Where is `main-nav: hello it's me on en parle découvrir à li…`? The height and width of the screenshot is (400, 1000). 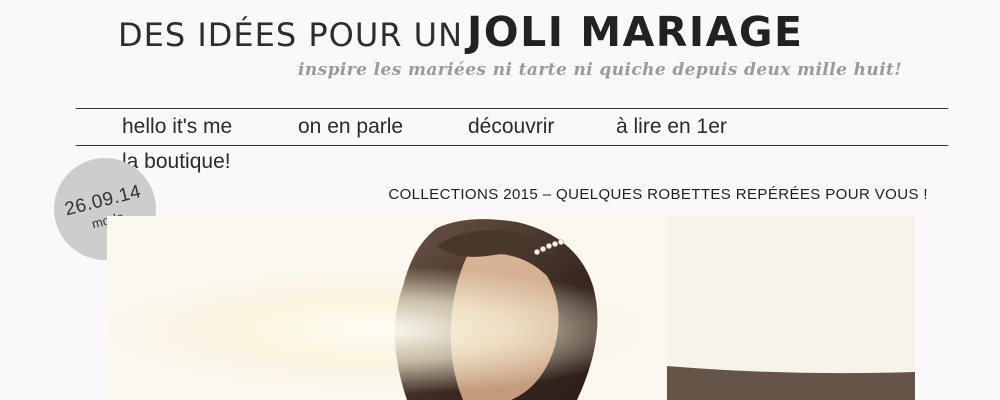 main-nav: hello it's me on en parle découvrir à li… is located at coordinates (512, 127).